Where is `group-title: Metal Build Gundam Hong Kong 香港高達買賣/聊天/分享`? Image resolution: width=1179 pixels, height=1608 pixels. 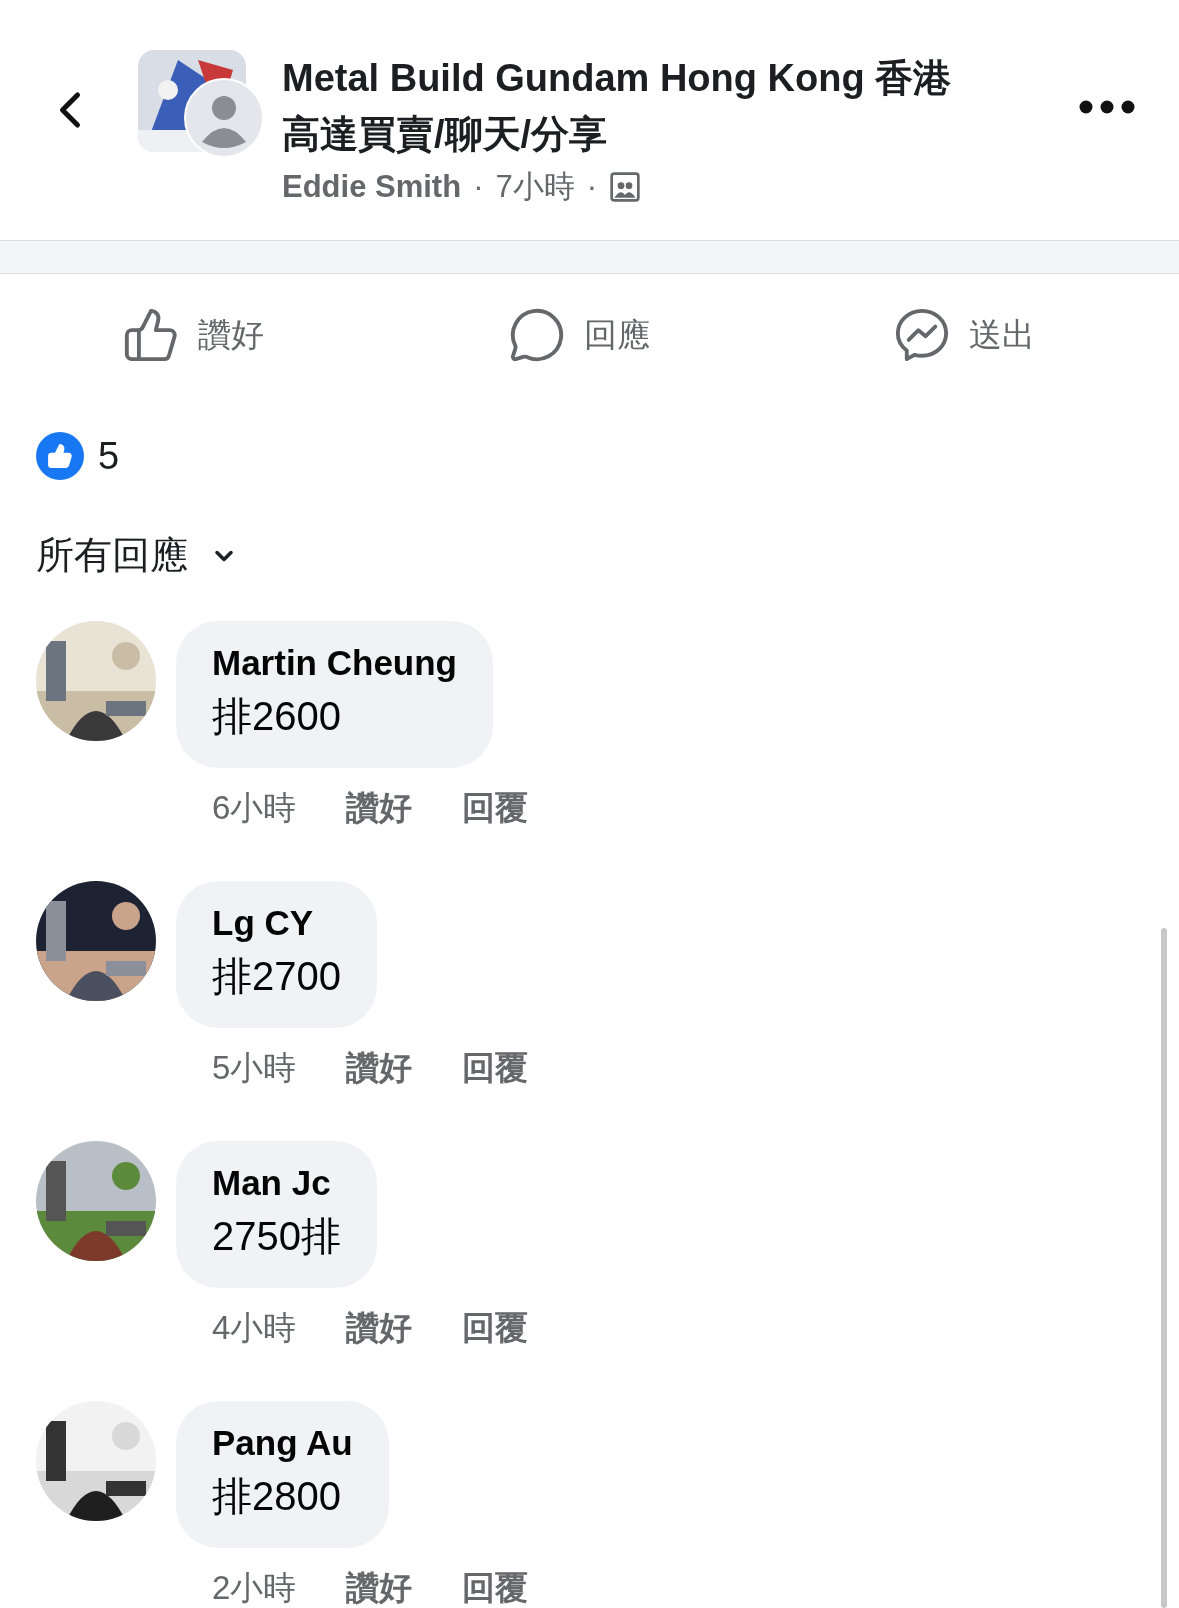
group-title: Metal Build Gundam Hong Kong 香港高達買賣/聊天/分享 is located at coordinates (632, 106).